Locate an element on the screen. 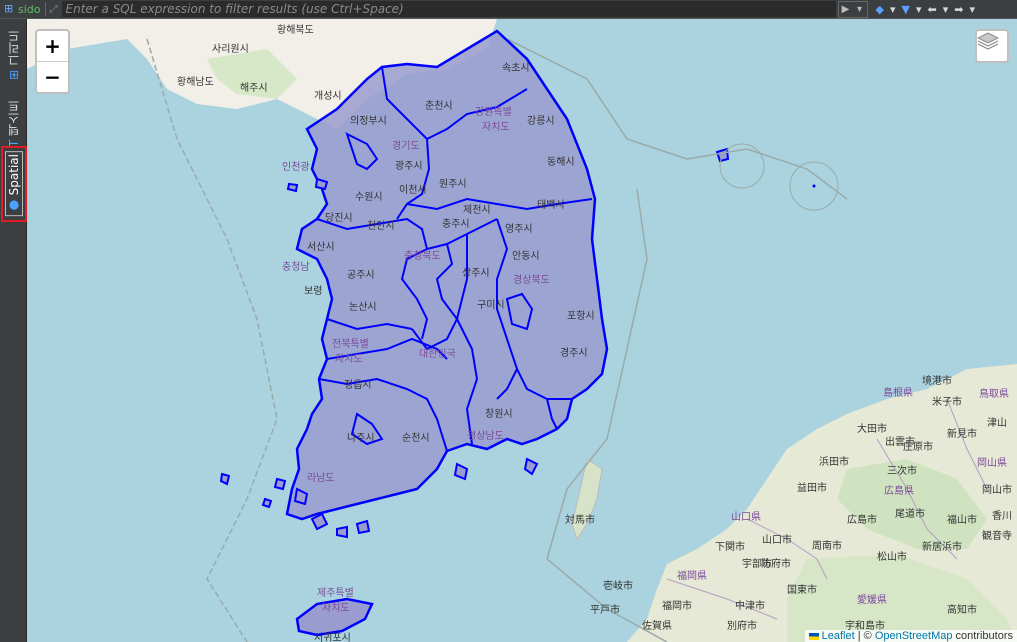 The height and width of the screenshot is (642, 1017). filter-run-group: ▶ ▾ is located at coordinates (852, 9).